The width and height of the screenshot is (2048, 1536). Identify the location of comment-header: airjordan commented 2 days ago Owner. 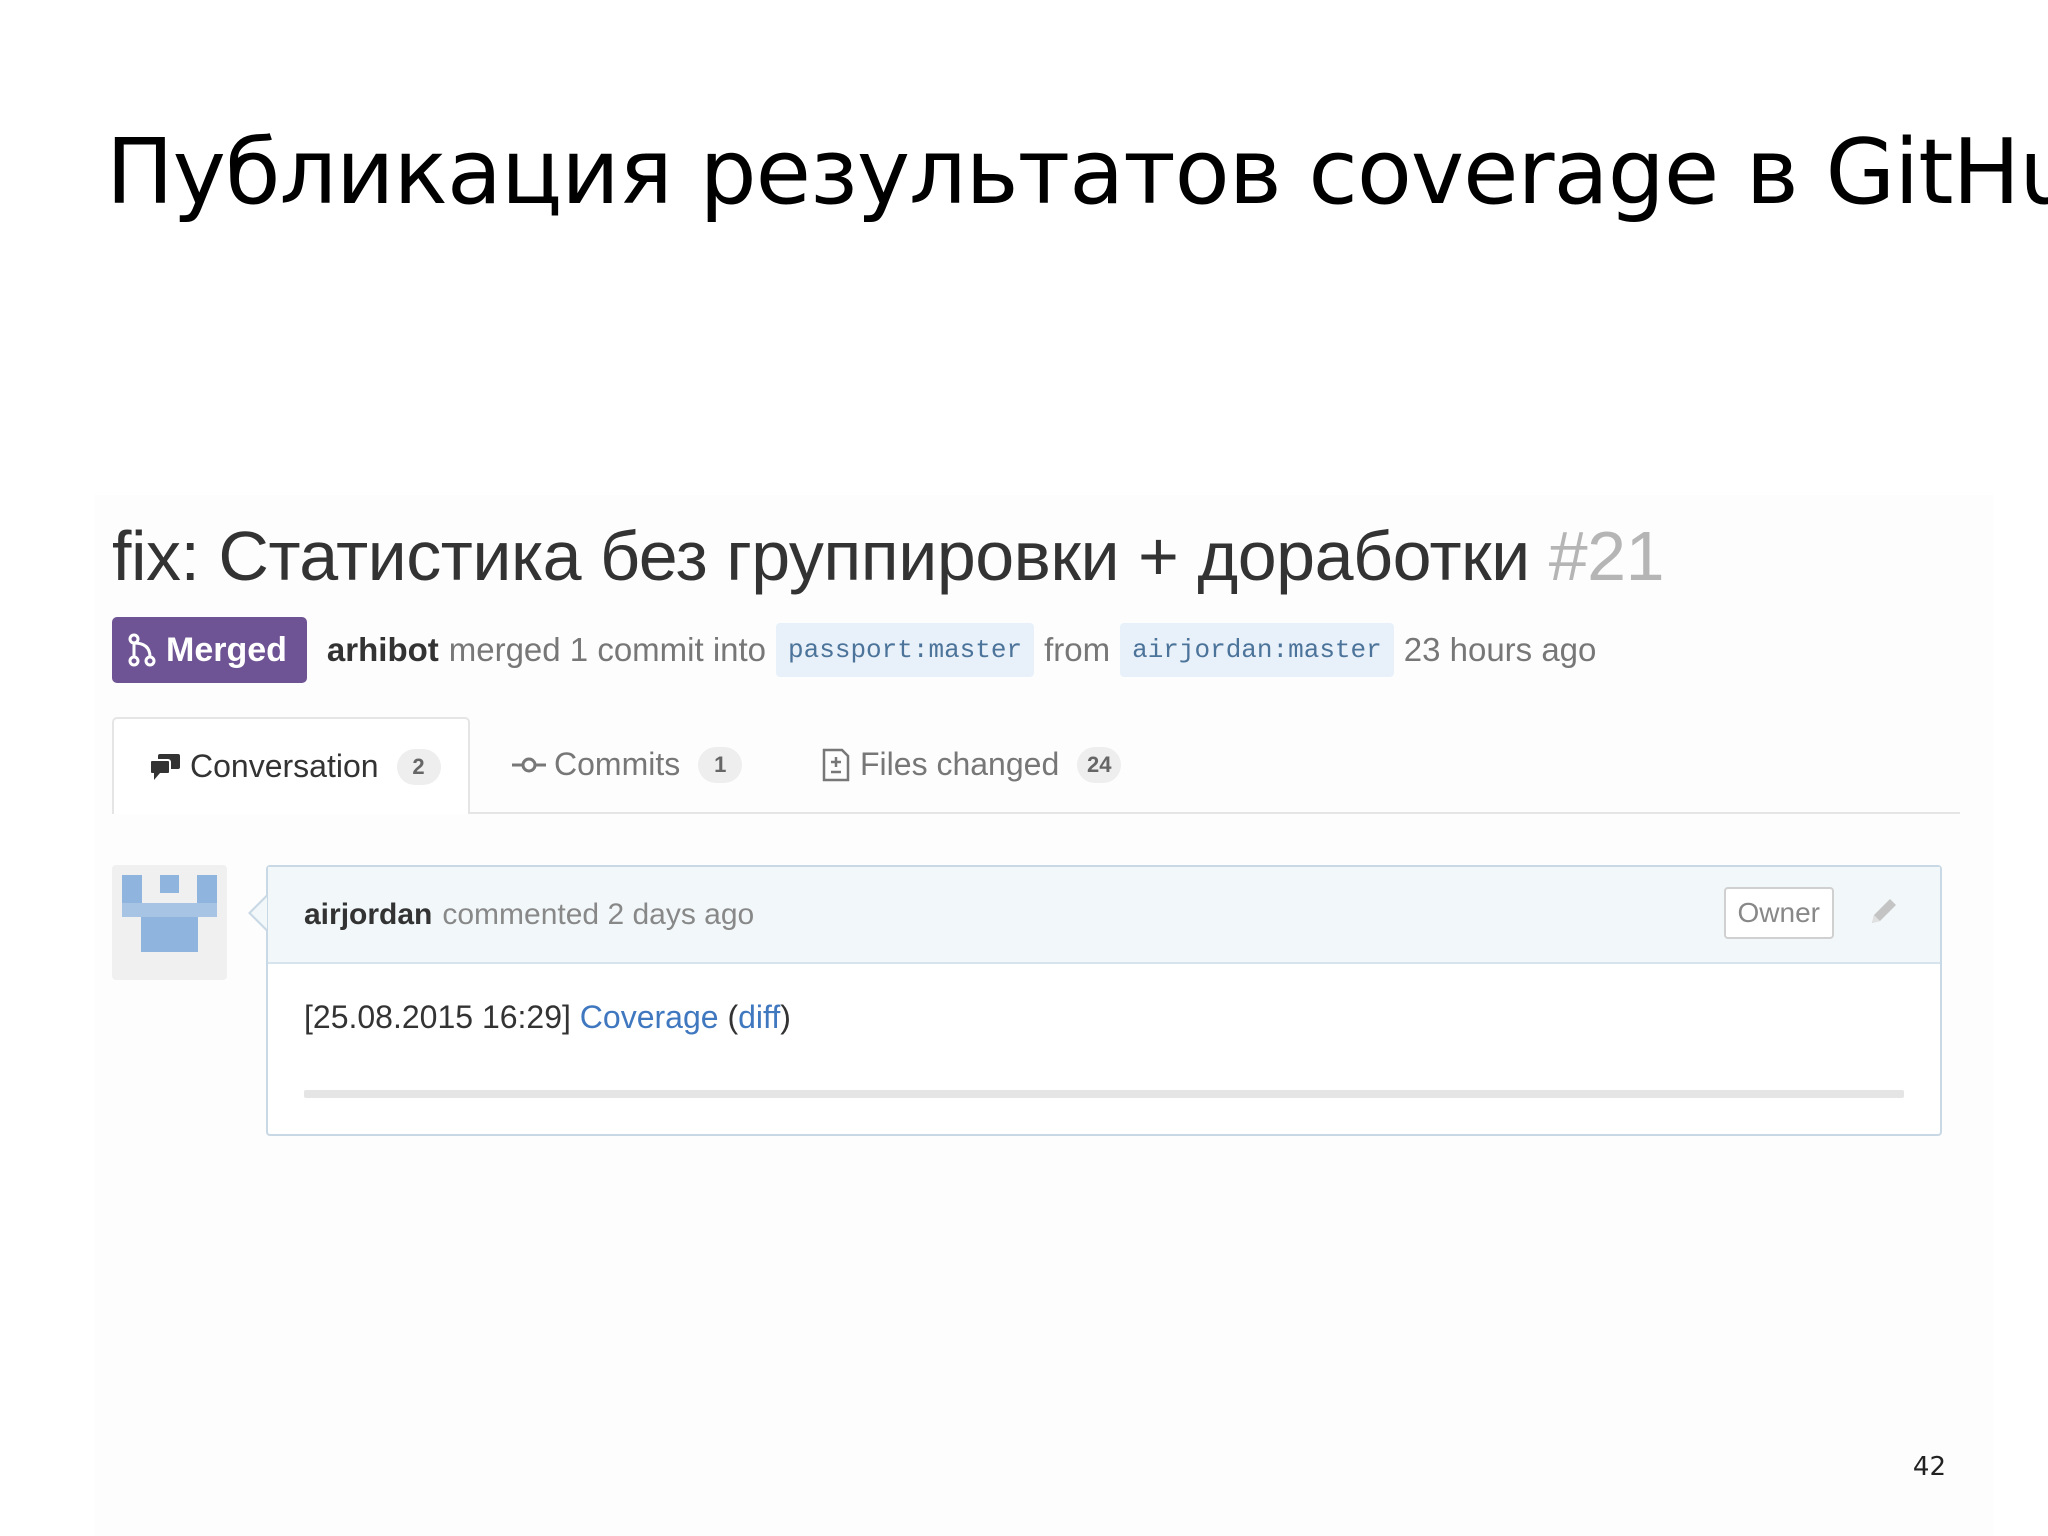
(1104, 915).